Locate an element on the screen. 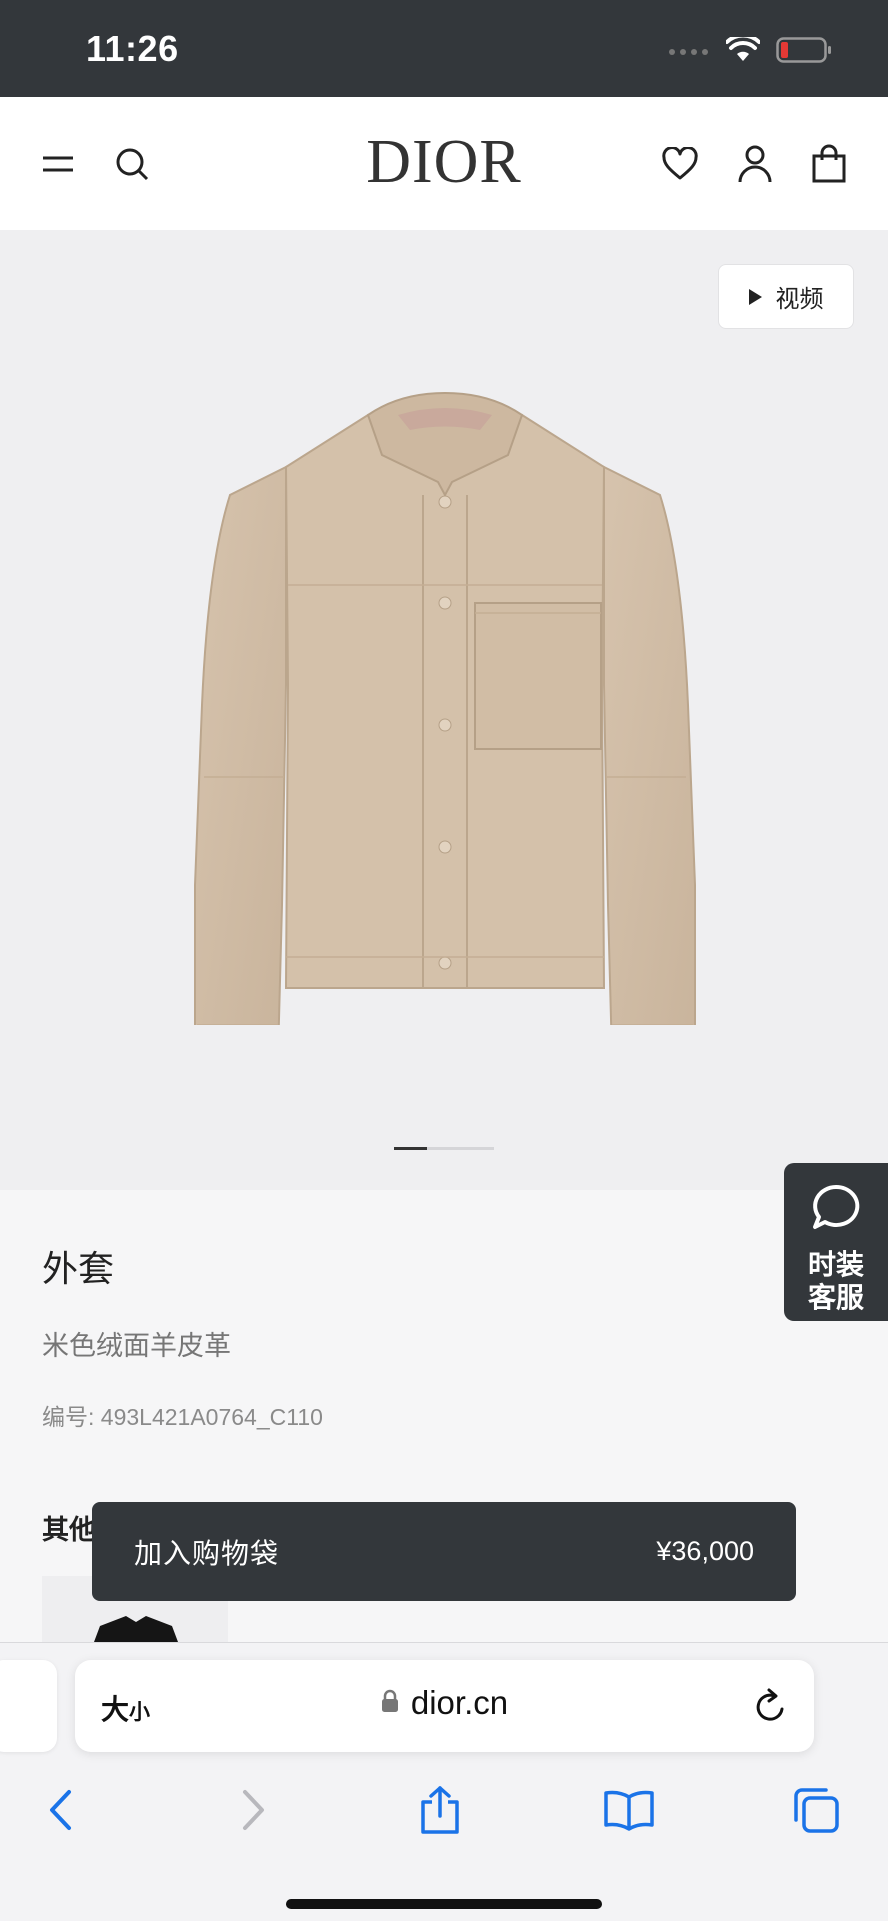 Image resolution: width=888 pixels, height=1921 pixels. previous-tab is located at coordinates (28, 1706).